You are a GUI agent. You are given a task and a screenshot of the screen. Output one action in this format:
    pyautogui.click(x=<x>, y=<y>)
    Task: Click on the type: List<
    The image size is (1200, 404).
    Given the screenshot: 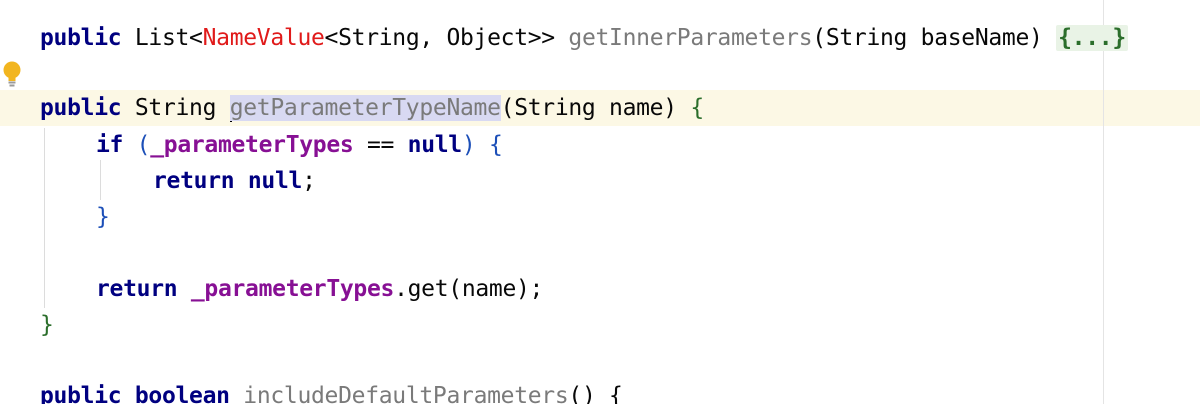 What is the action you would take?
    pyautogui.click(x=168, y=38)
    